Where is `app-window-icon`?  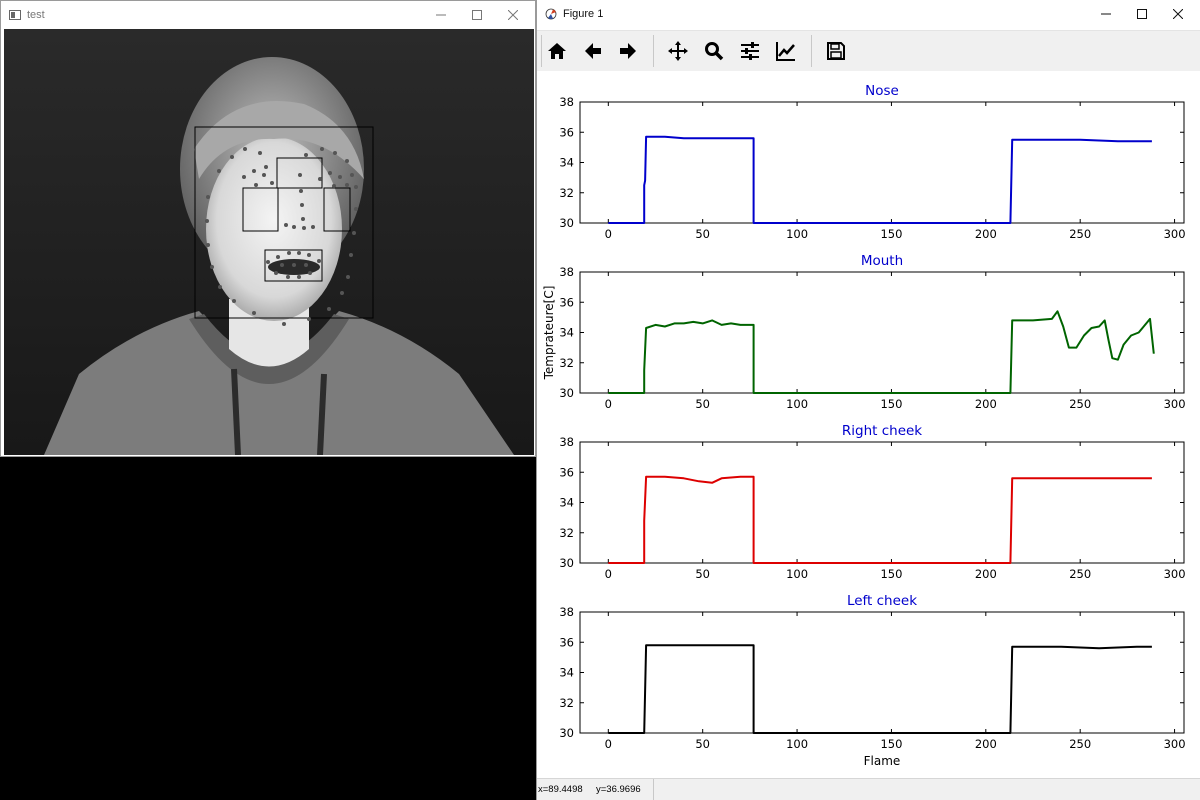 app-window-icon is located at coordinates (15, 15).